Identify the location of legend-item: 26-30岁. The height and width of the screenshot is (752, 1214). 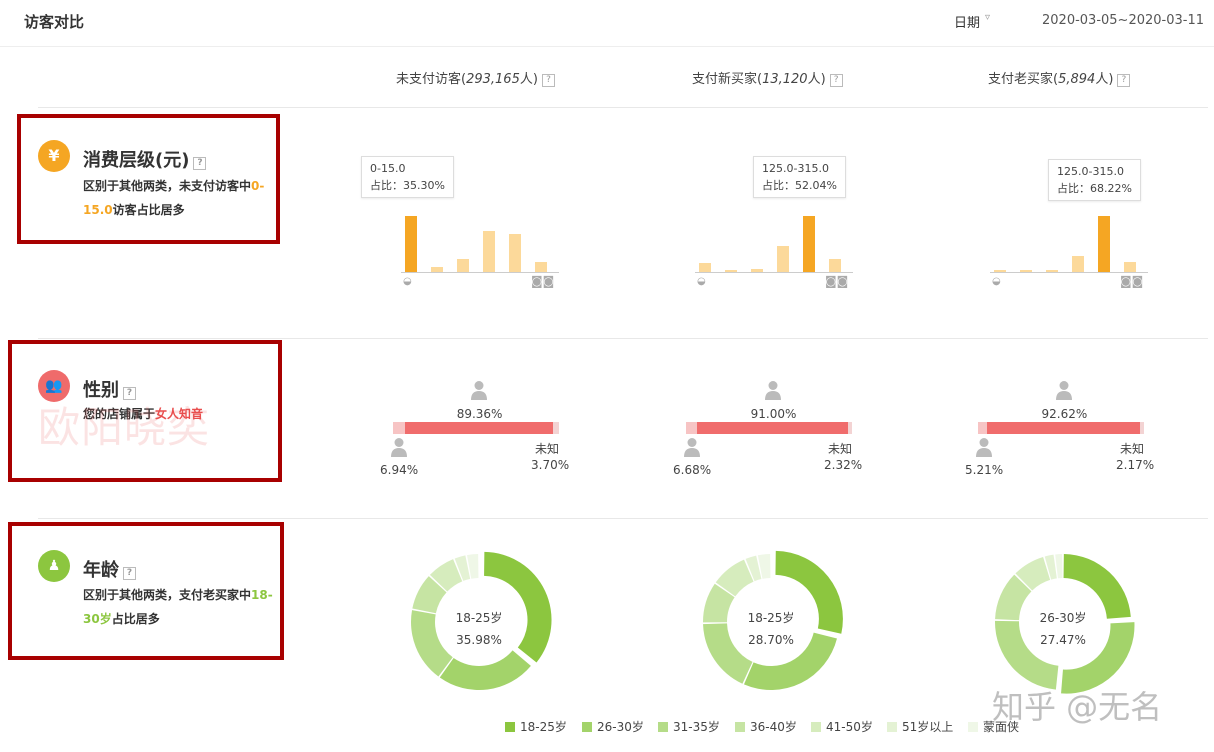
(613, 726).